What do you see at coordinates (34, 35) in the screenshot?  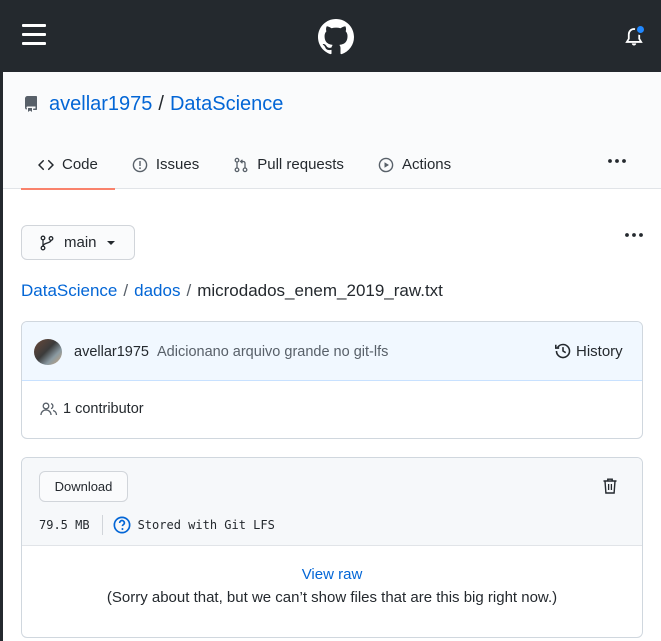 I see `hamburger-icon` at bounding box center [34, 35].